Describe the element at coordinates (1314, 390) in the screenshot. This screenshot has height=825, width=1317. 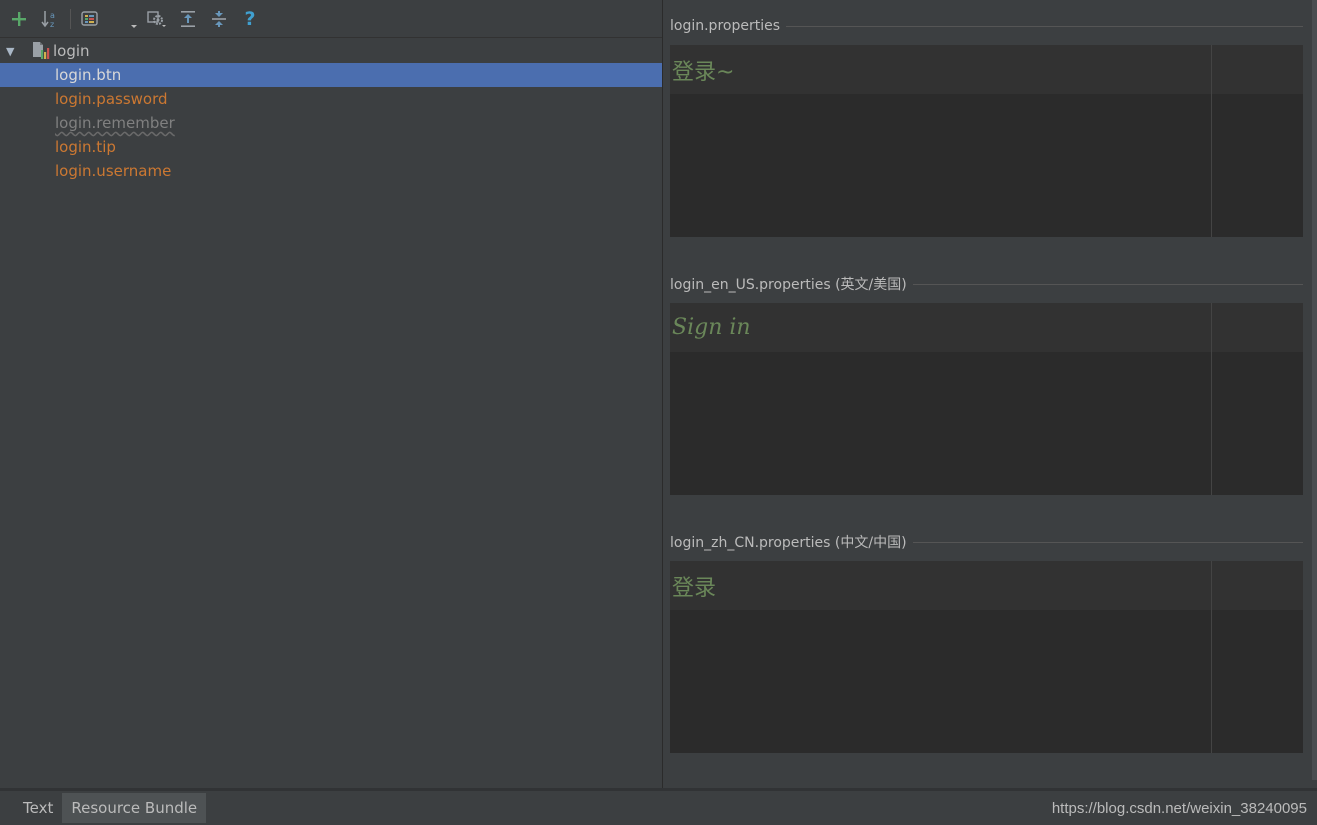
I see `vertical-scrollbar` at that location.